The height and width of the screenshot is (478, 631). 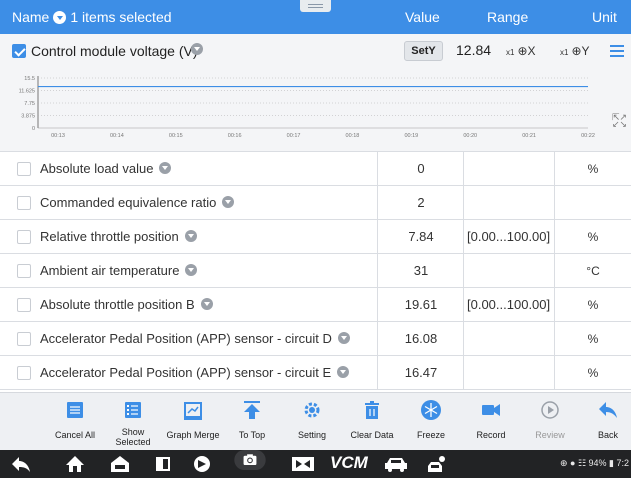 I want to click on row-unit-cell: %, so click(x=593, y=236).